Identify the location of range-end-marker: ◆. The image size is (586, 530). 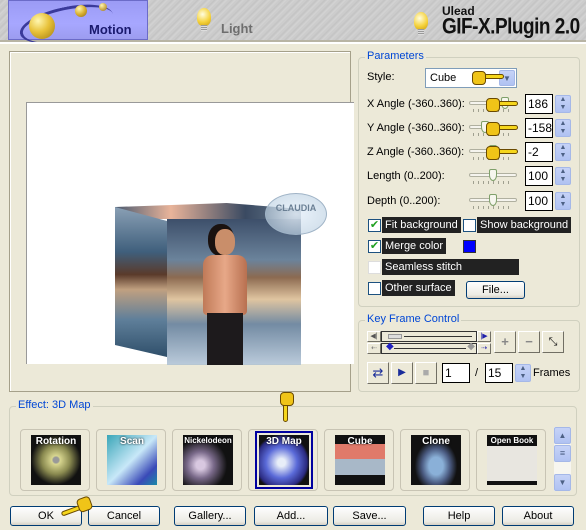
(471, 346).